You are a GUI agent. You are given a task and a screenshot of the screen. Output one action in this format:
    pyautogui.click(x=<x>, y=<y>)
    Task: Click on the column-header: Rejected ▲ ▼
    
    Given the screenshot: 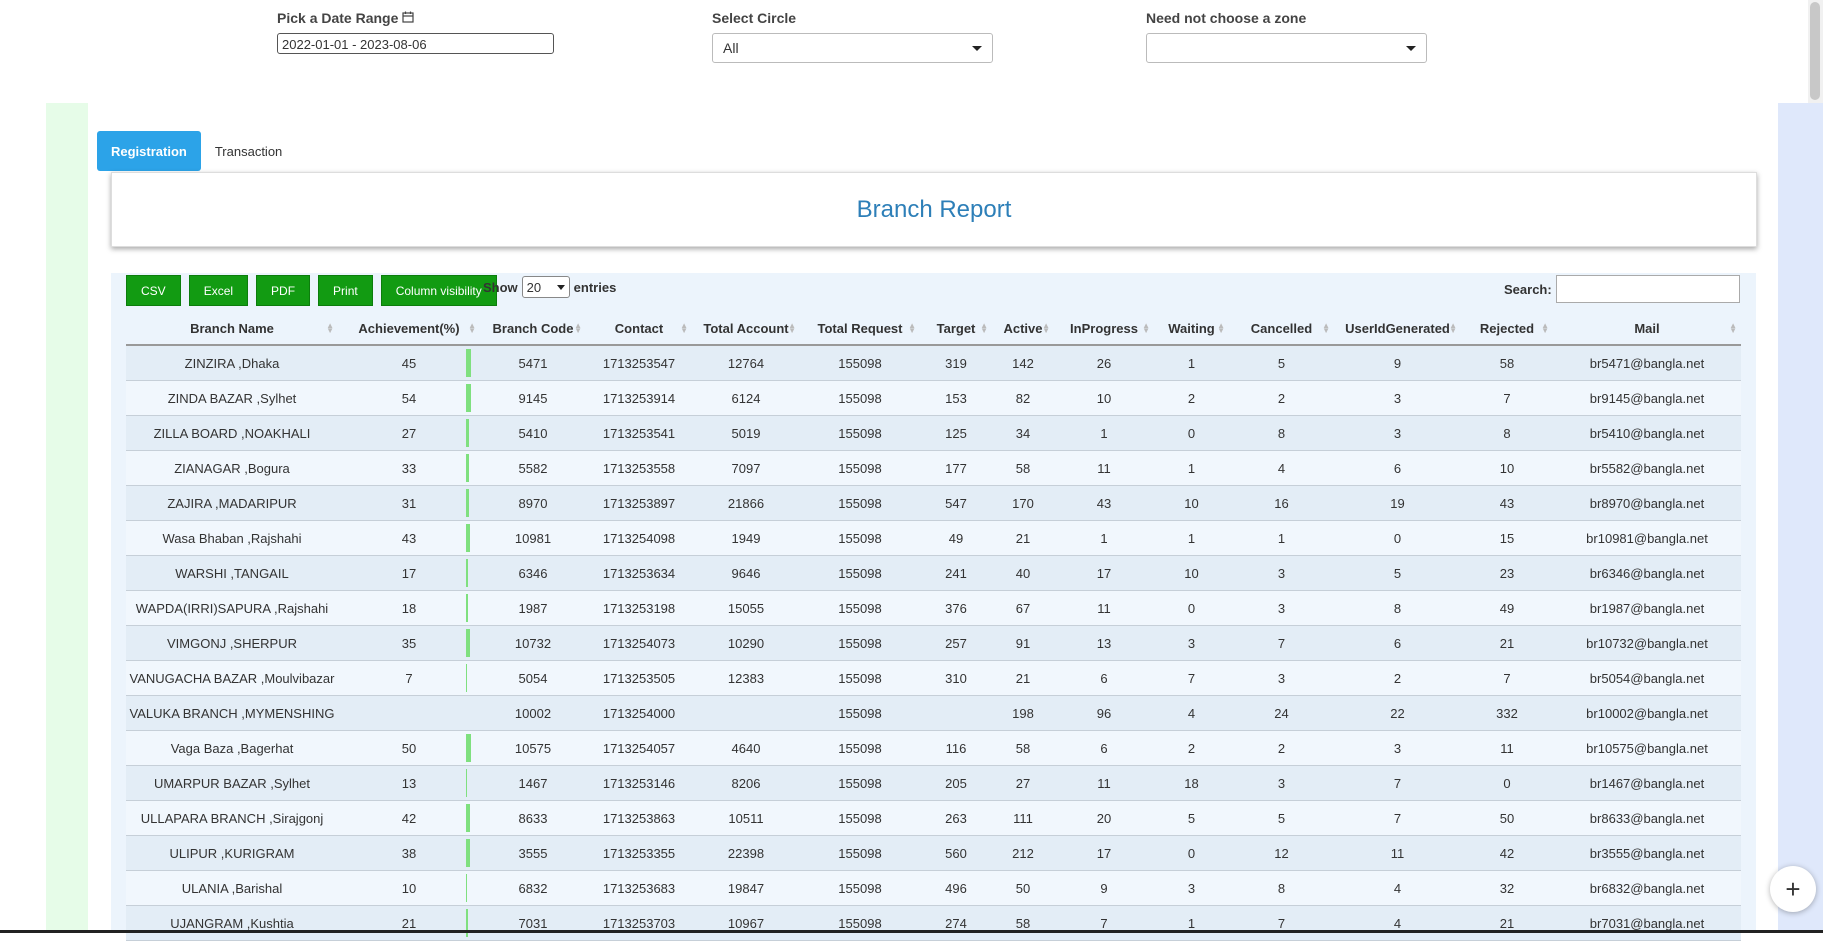 What is the action you would take?
    pyautogui.click(x=1507, y=329)
    